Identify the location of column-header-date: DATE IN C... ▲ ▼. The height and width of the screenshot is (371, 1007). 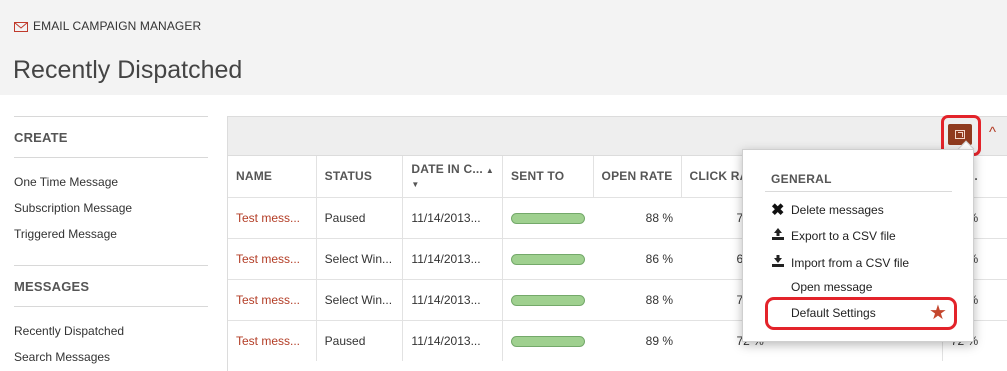
(452, 176).